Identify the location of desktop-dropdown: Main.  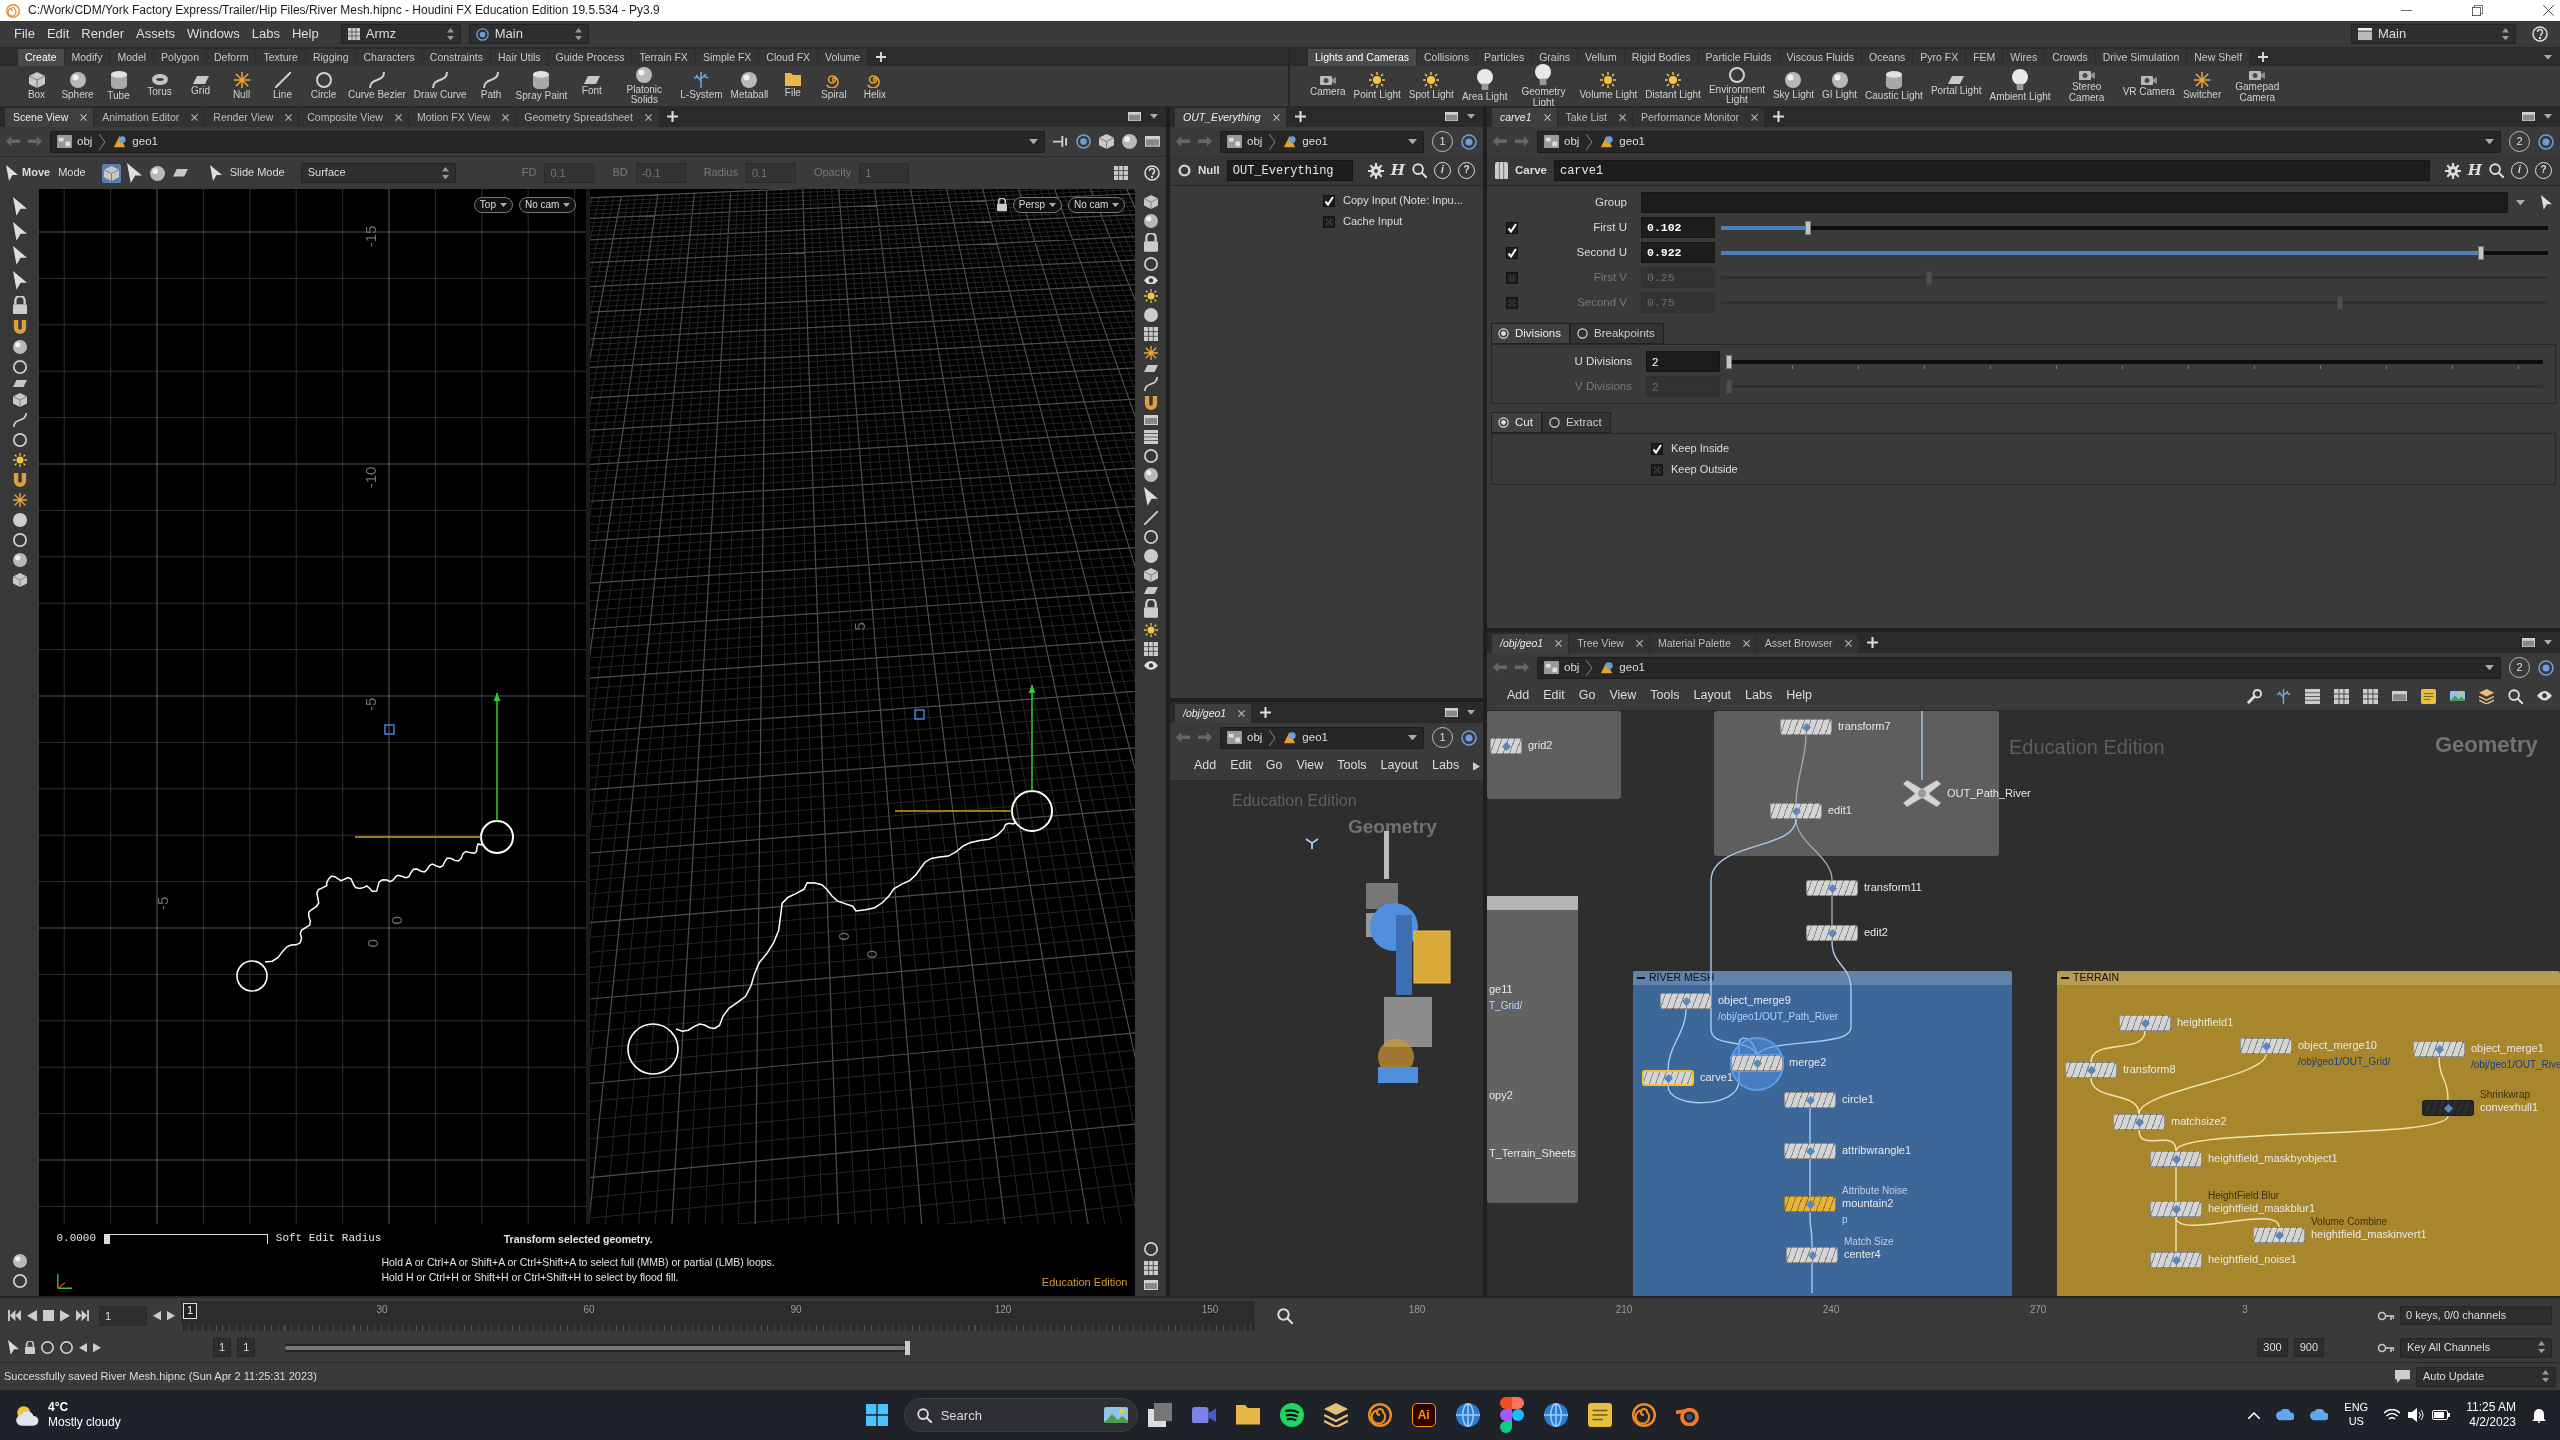
(2433, 34).